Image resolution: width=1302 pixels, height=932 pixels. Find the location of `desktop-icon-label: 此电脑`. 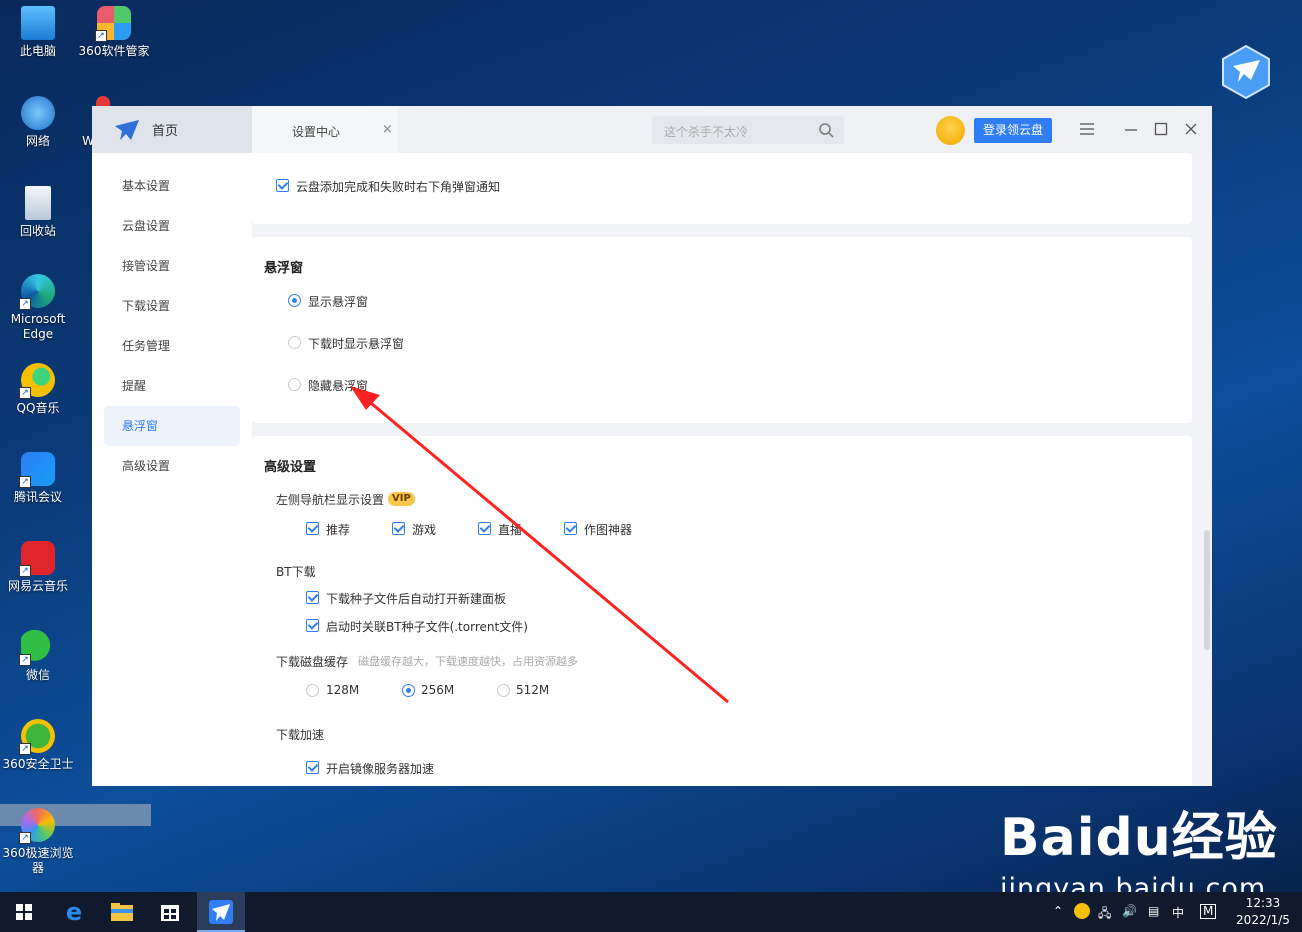

desktop-icon-label: 此电脑 is located at coordinates (37, 51).